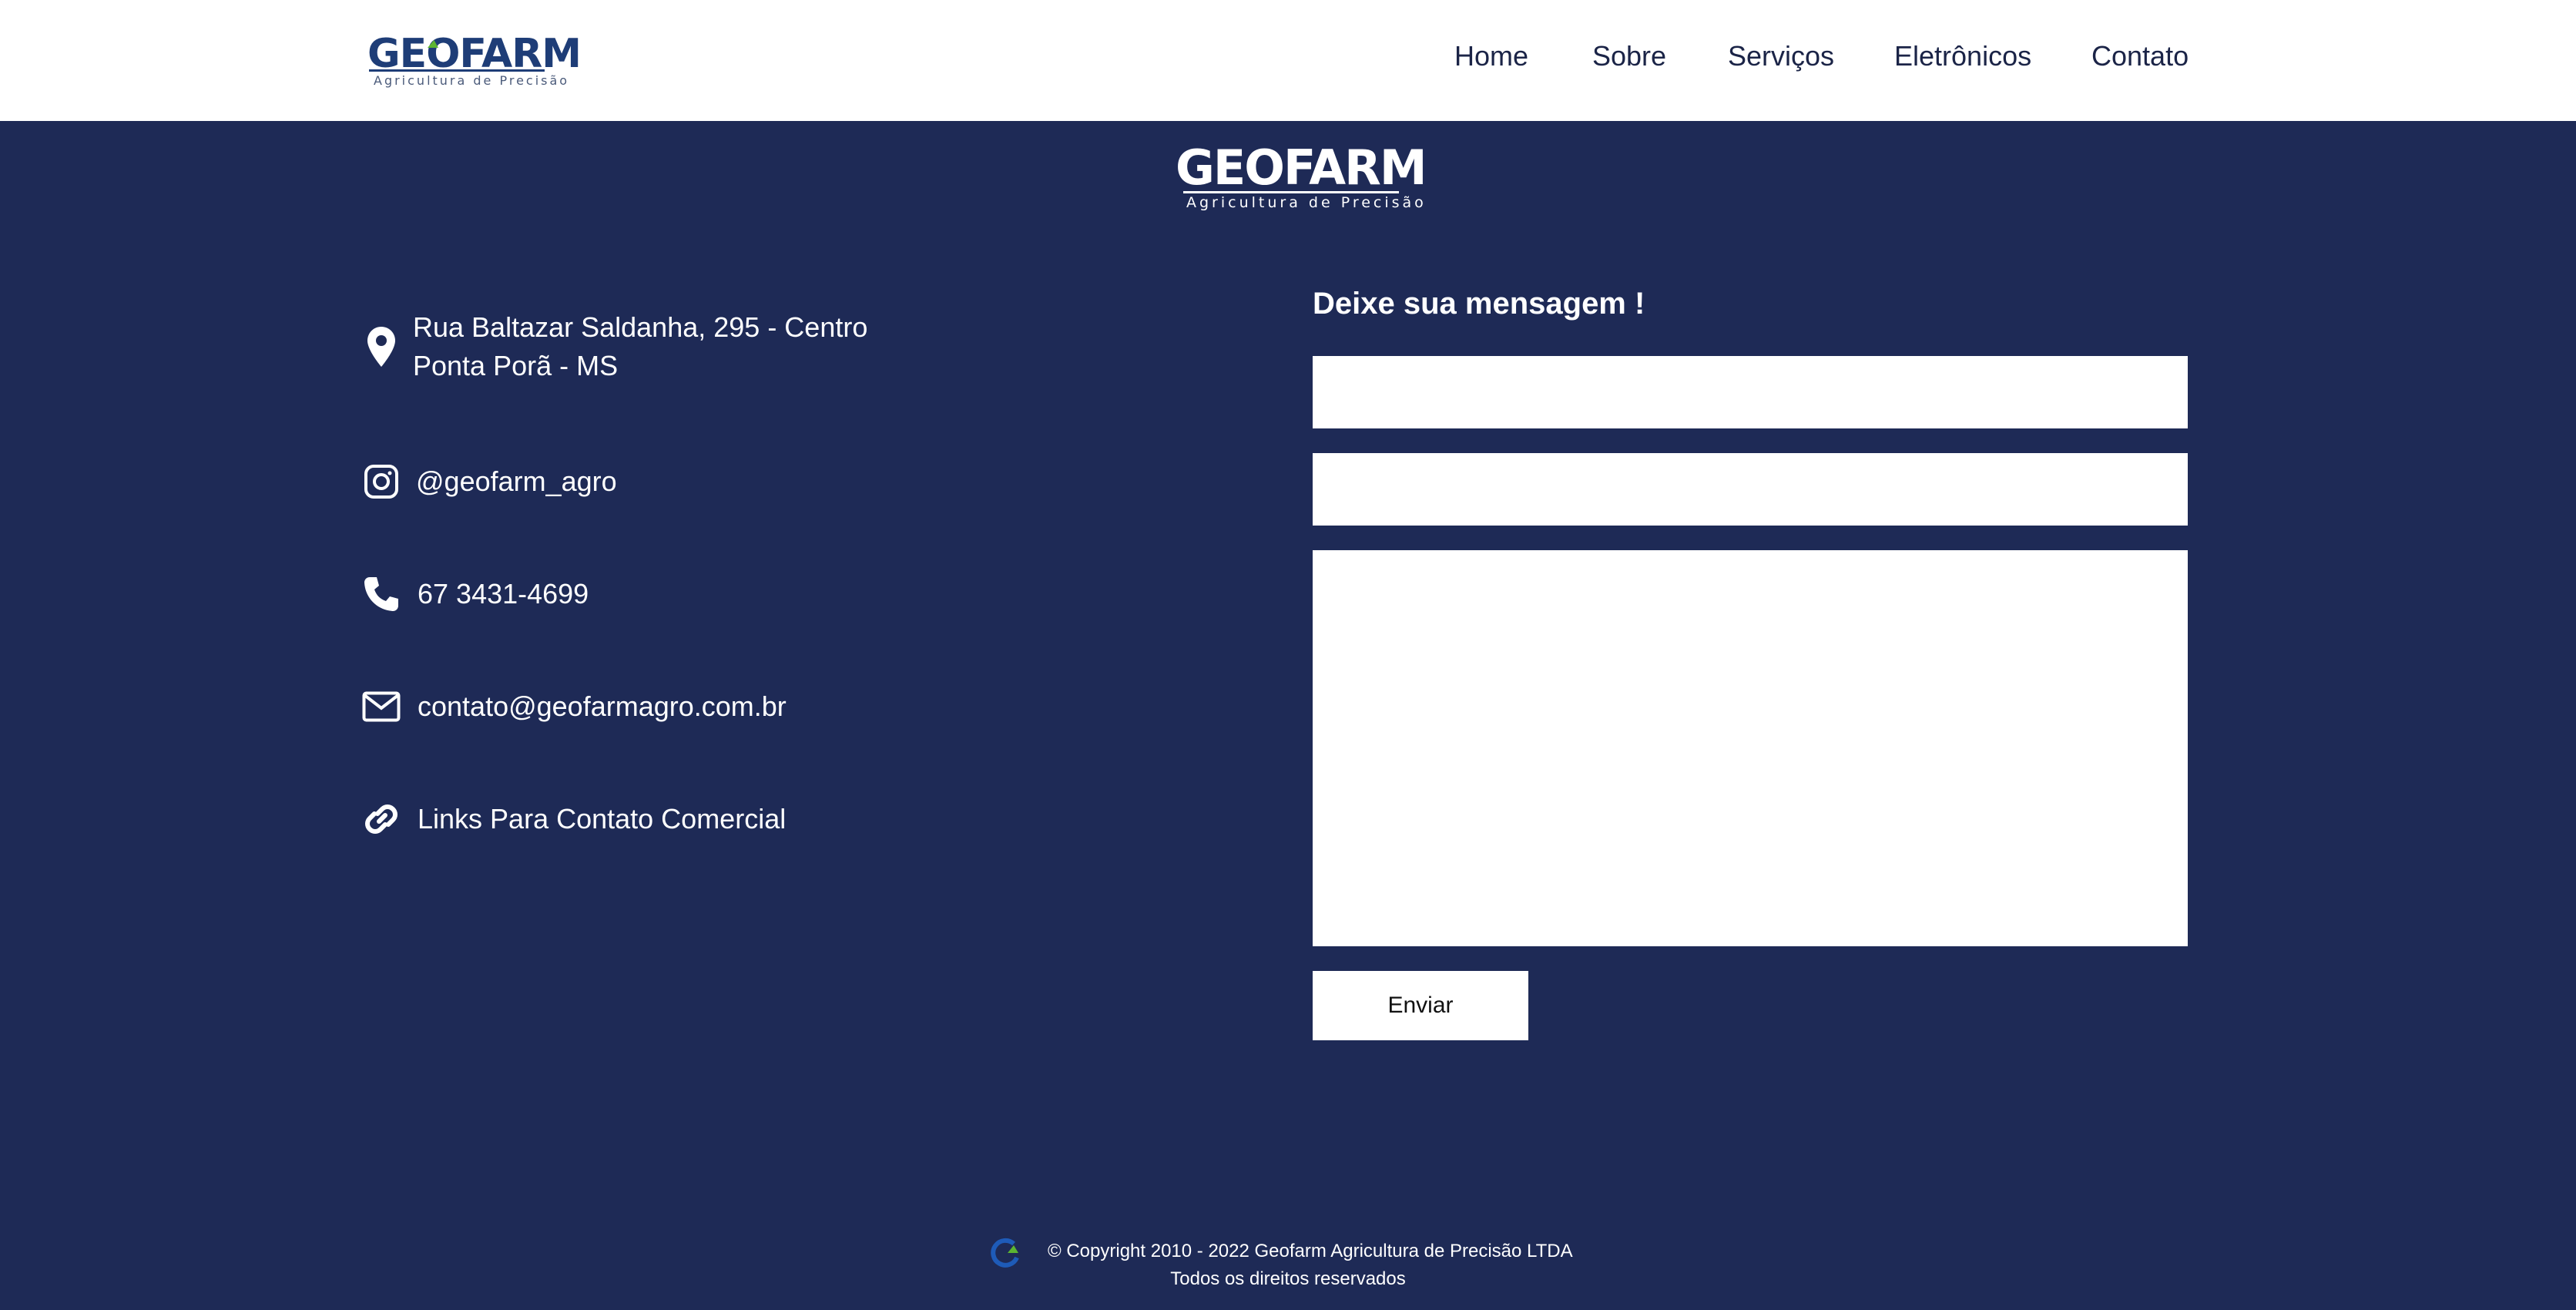  I want to click on contact-instagram: @geofarm_agro, so click(489, 481).